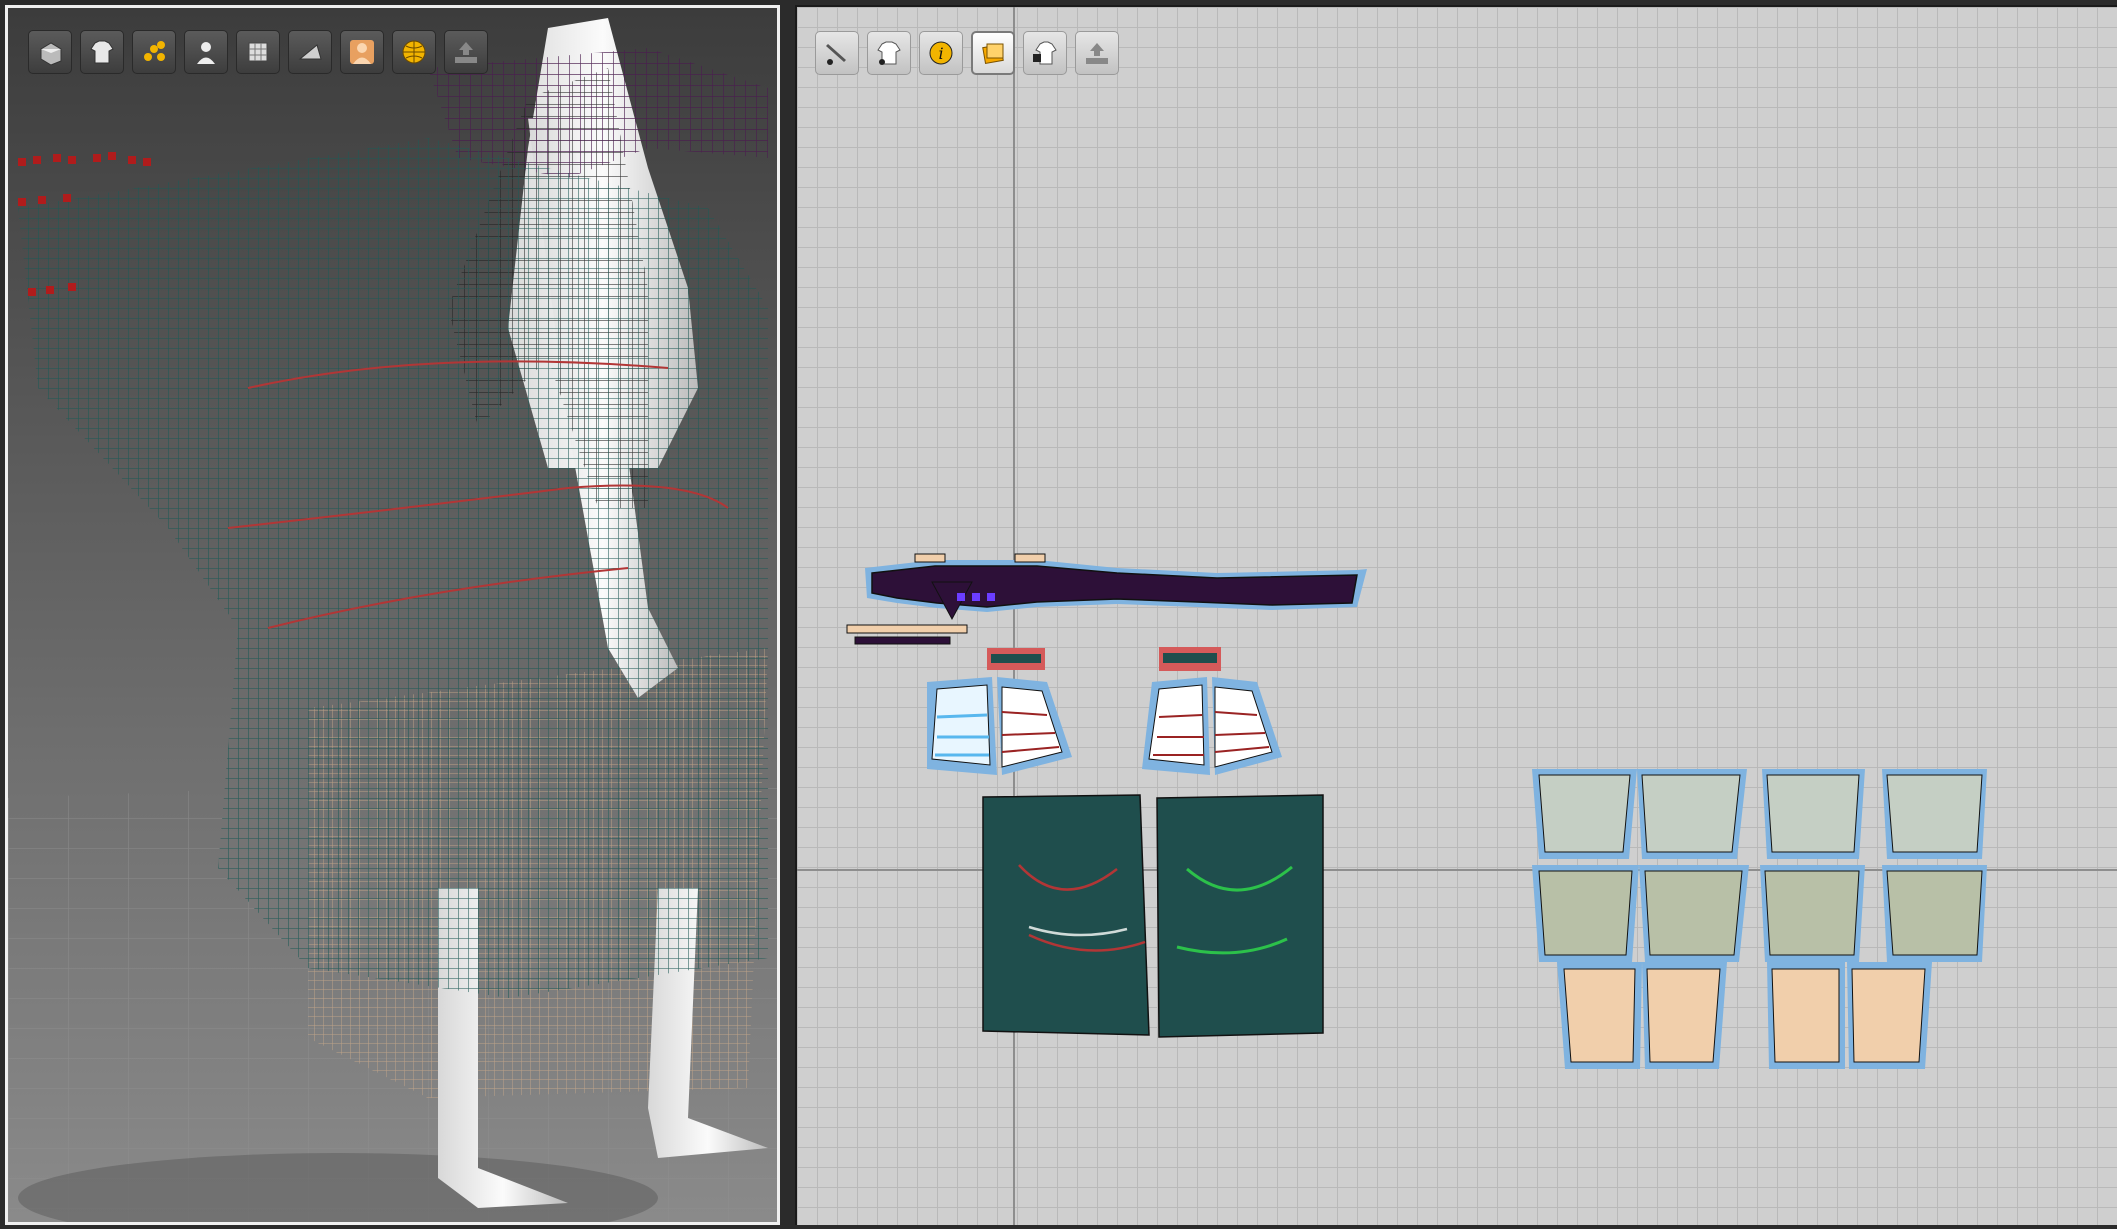  I want to click on info-button: i, so click(941, 53).